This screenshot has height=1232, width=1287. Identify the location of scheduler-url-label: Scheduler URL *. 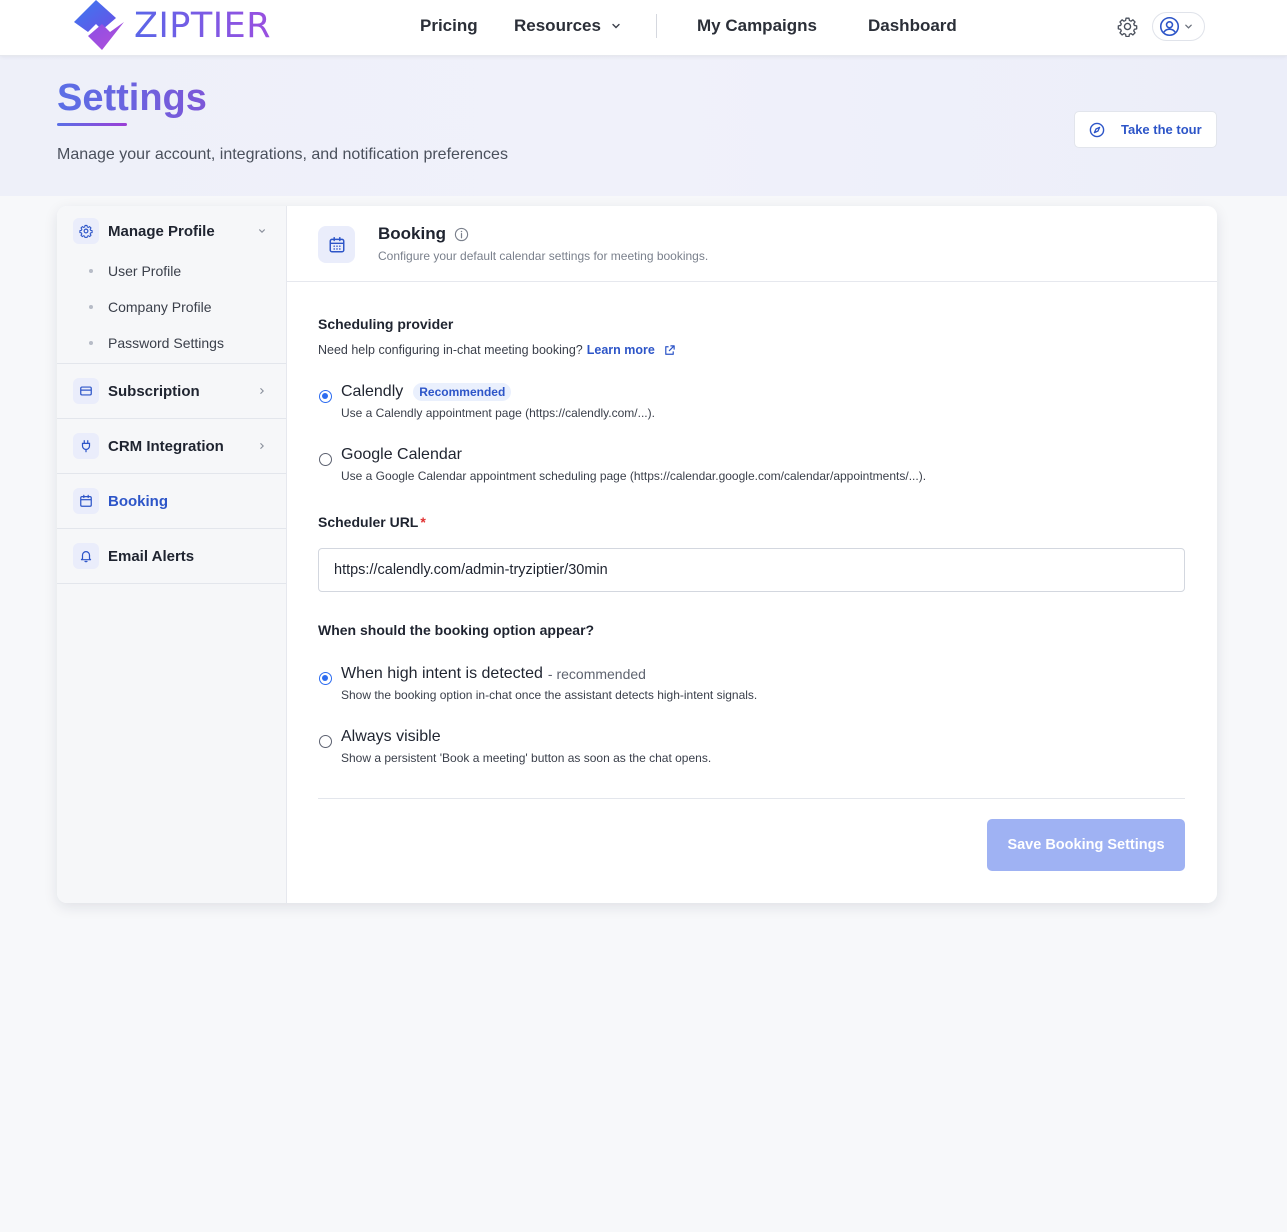
(372, 522).